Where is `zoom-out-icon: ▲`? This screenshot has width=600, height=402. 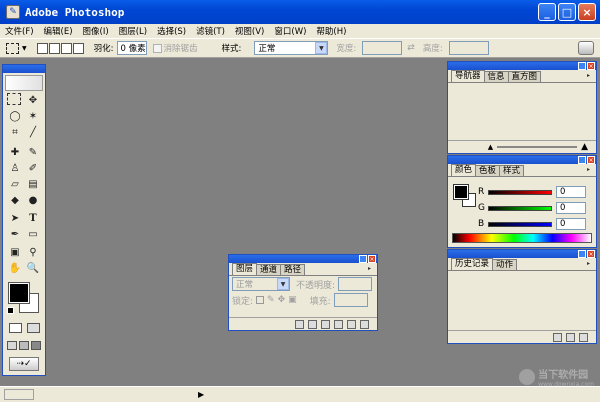 zoom-out-icon: ▲ is located at coordinates (490, 147).